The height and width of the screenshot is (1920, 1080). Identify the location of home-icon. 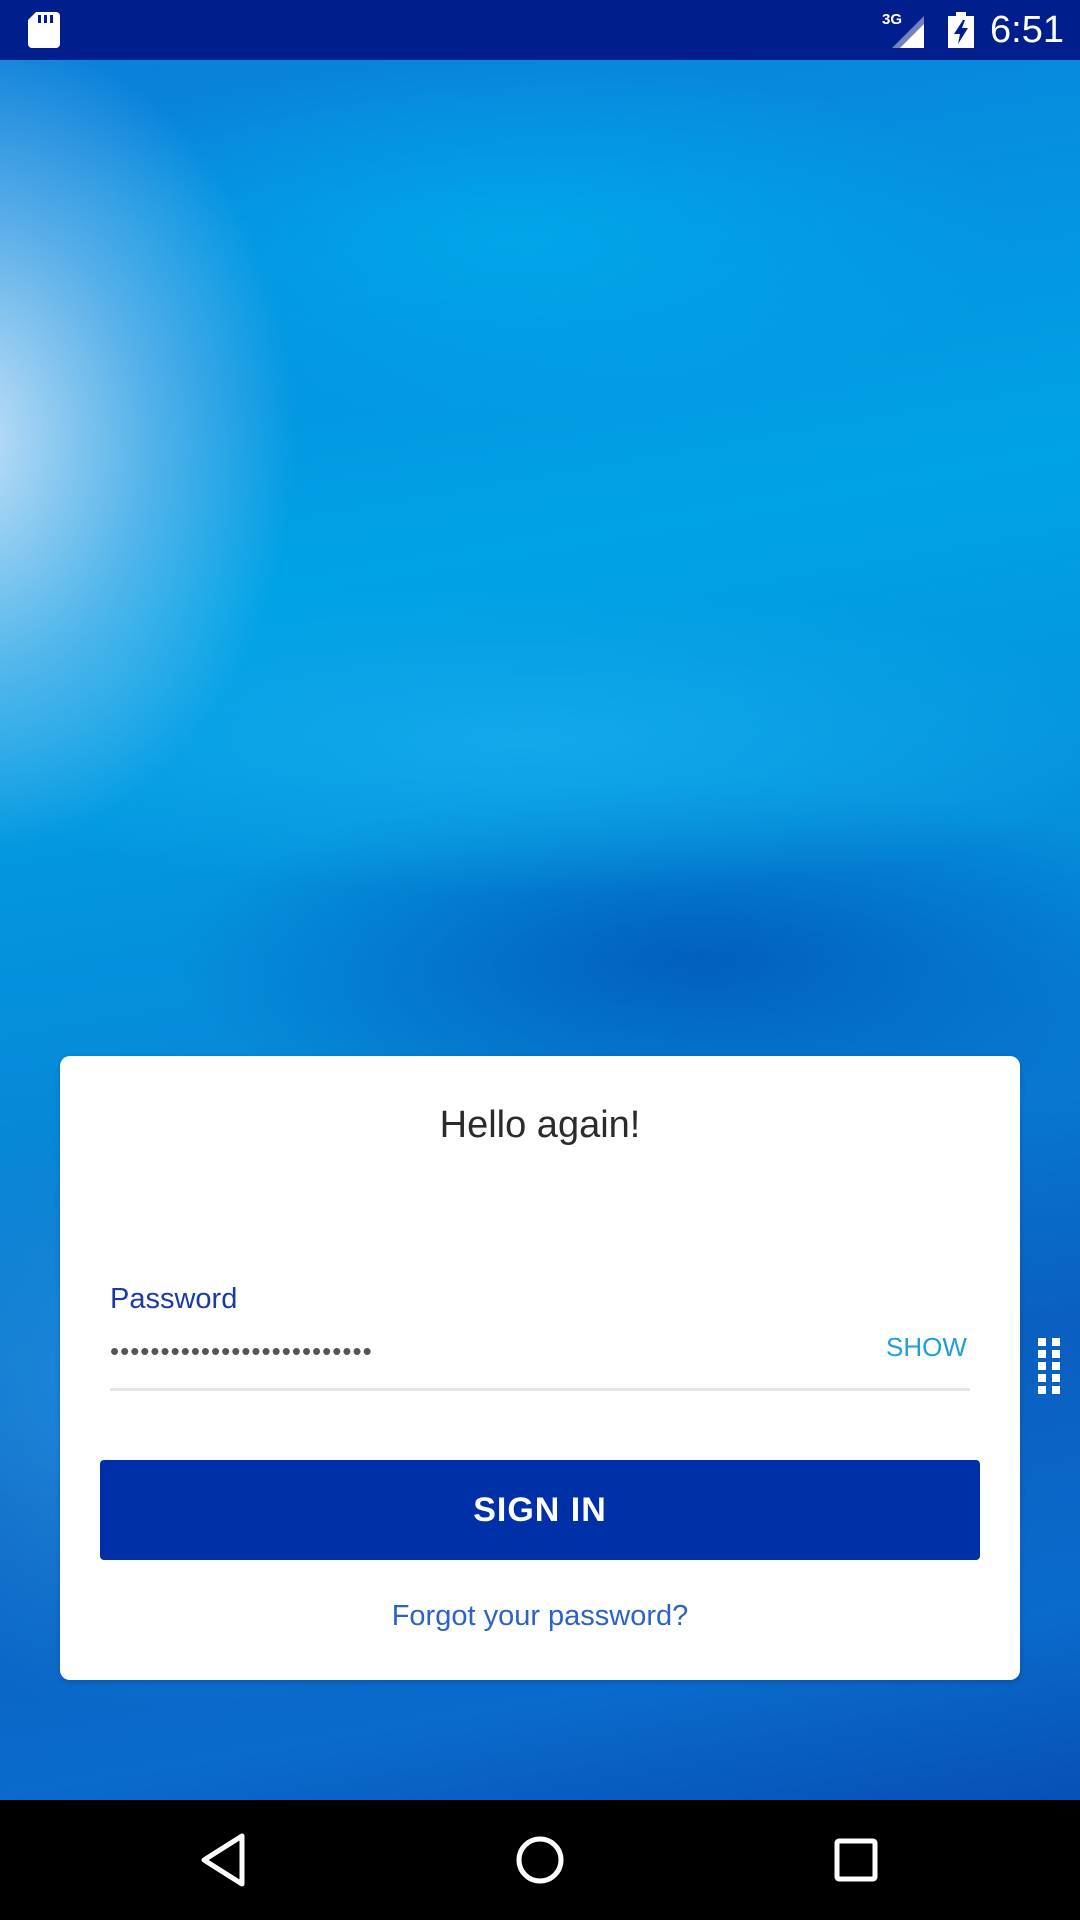
(540, 1860).